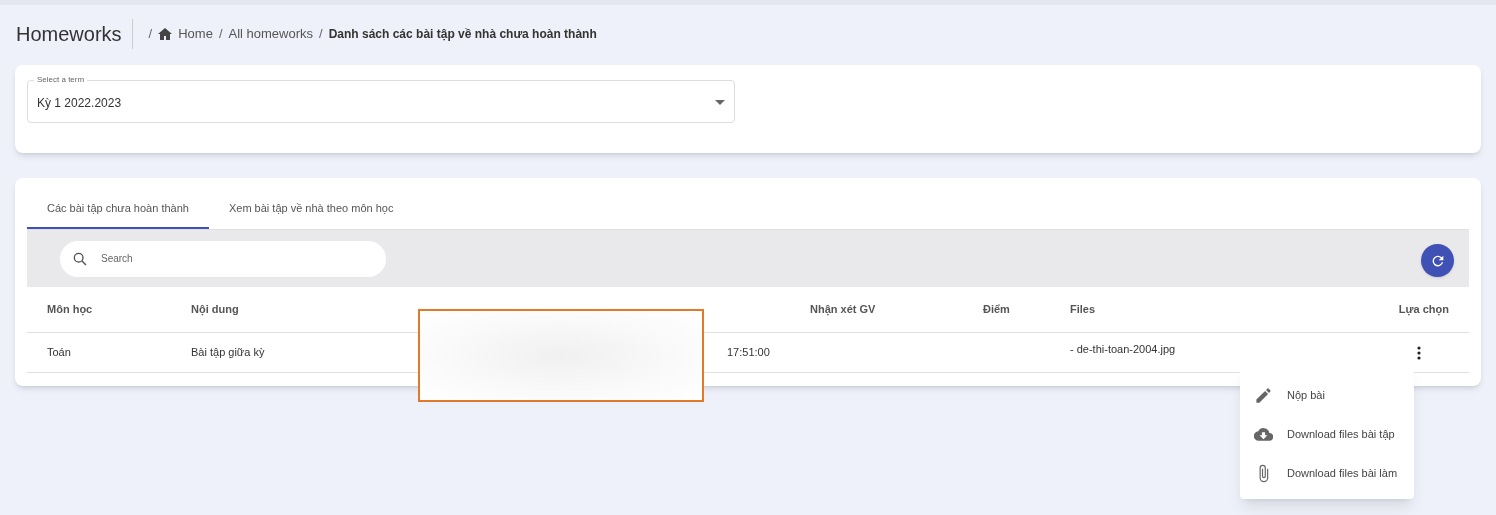 The width and height of the screenshot is (1496, 515). Describe the element at coordinates (1341, 435) in the screenshot. I see `menu-item-label: Download files bài tập` at that location.